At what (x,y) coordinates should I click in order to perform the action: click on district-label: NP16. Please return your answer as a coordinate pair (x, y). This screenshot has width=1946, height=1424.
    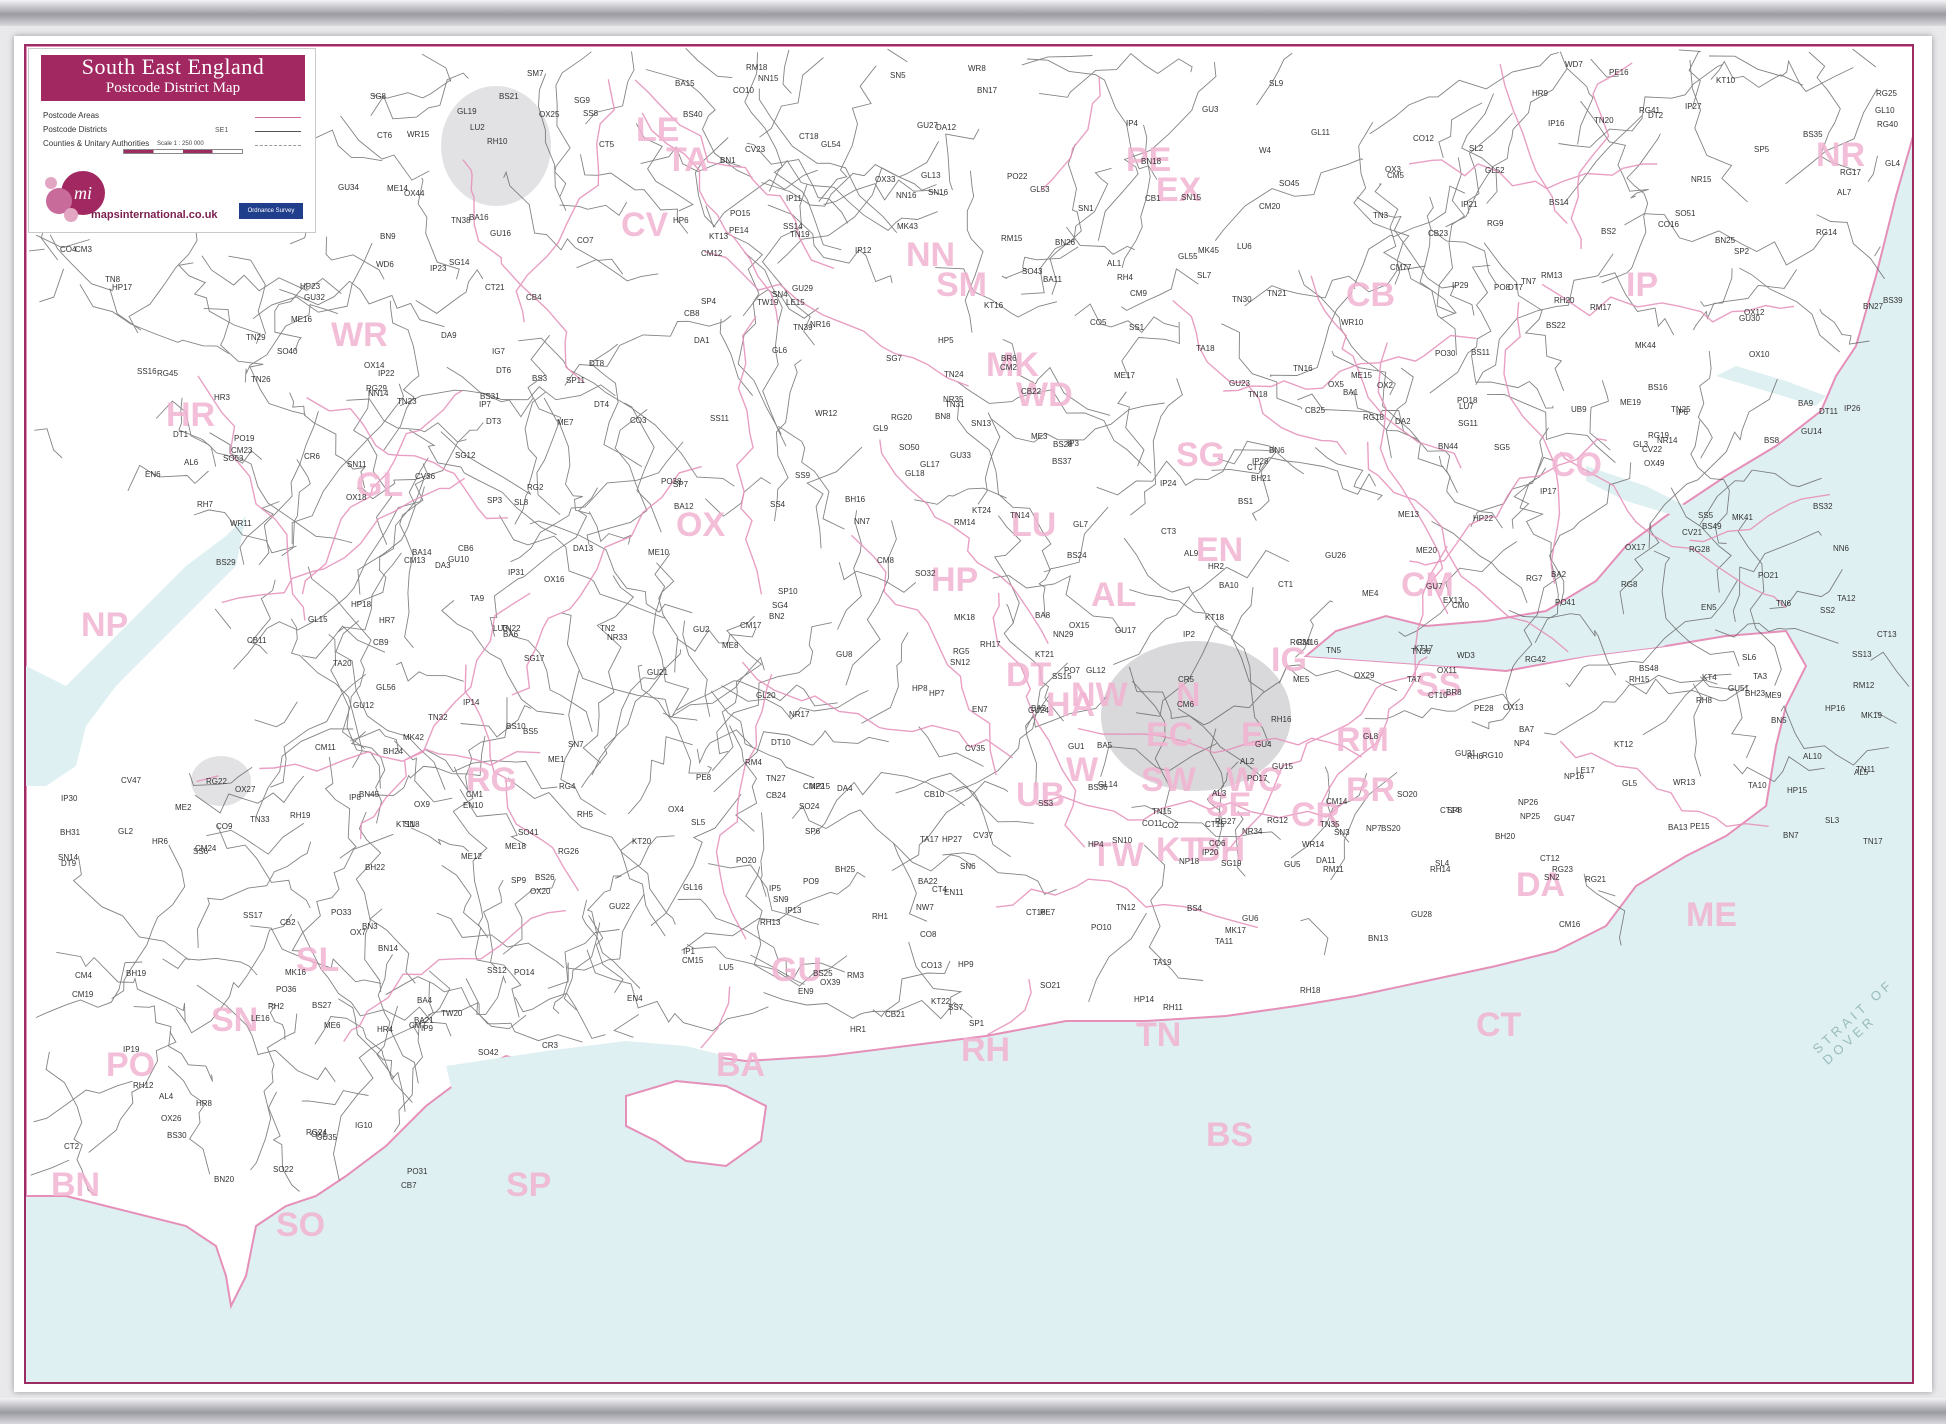
    Looking at the image, I should click on (1574, 776).